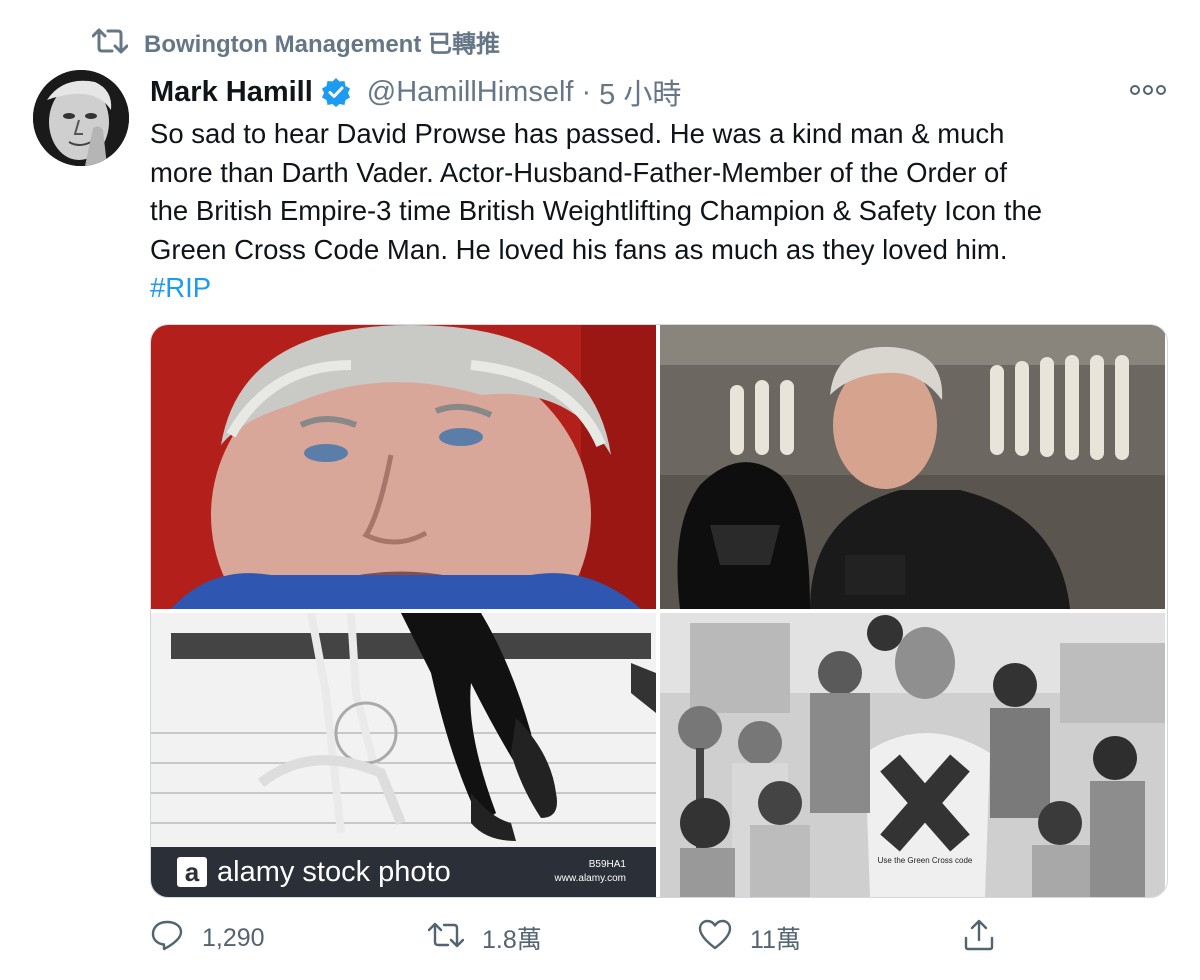 This screenshot has width=1200, height=980. What do you see at coordinates (233, 937) in the screenshot?
I see `reply-count: 1,290` at bounding box center [233, 937].